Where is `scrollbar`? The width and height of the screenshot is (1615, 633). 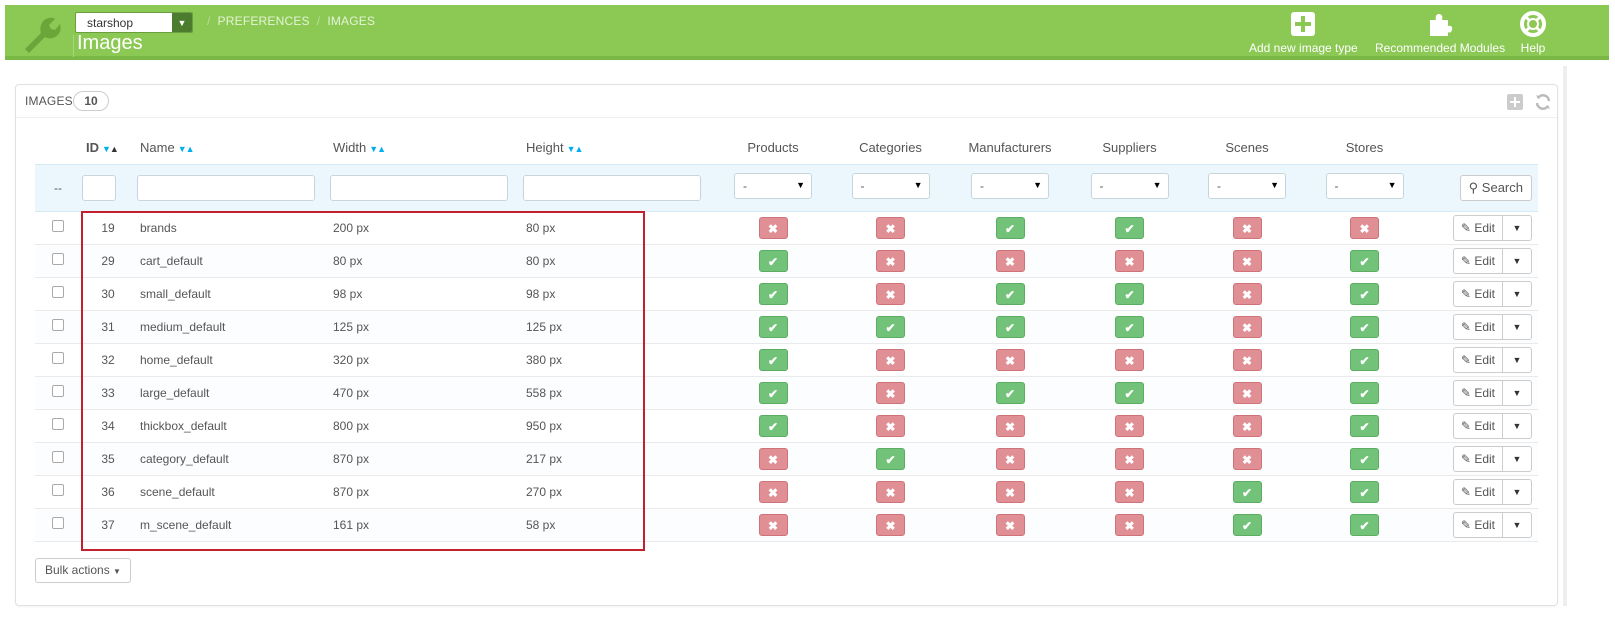
scrollbar is located at coordinates (1565, 336).